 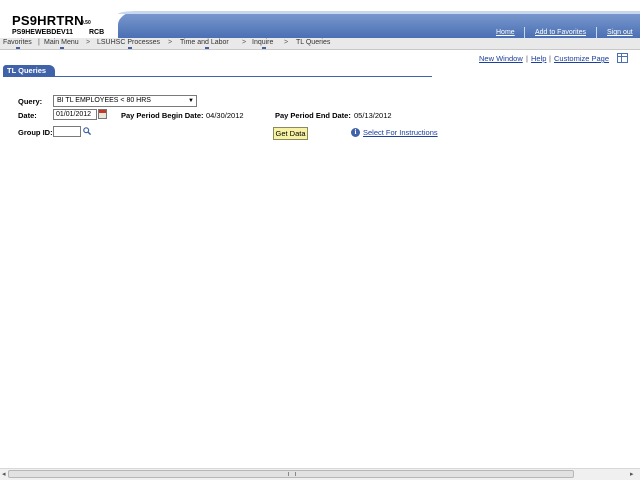 What do you see at coordinates (43, 32) in the screenshot?
I see `database-name: PS9HEWEBDEV11` at bounding box center [43, 32].